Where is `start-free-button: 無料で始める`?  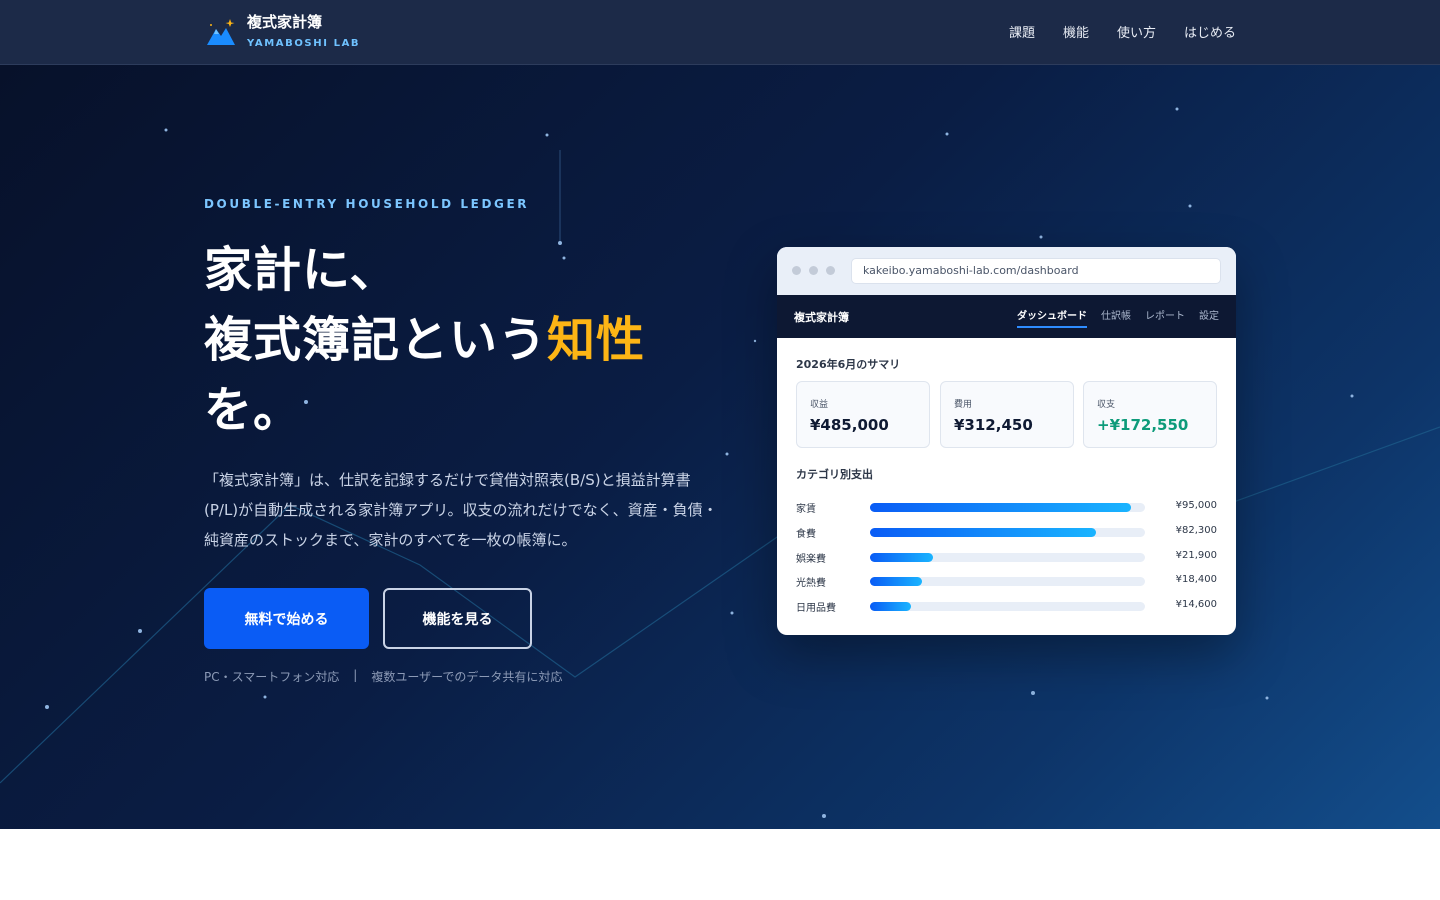
start-free-button: 無料で始める is located at coordinates (286, 618).